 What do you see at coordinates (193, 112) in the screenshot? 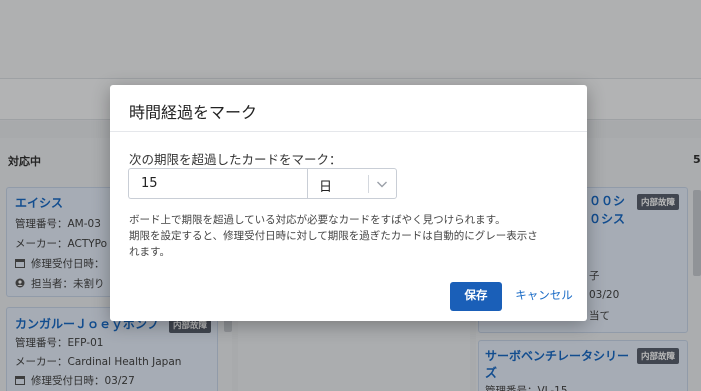
I see `dialog-title: 時間経過をマーク` at bounding box center [193, 112].